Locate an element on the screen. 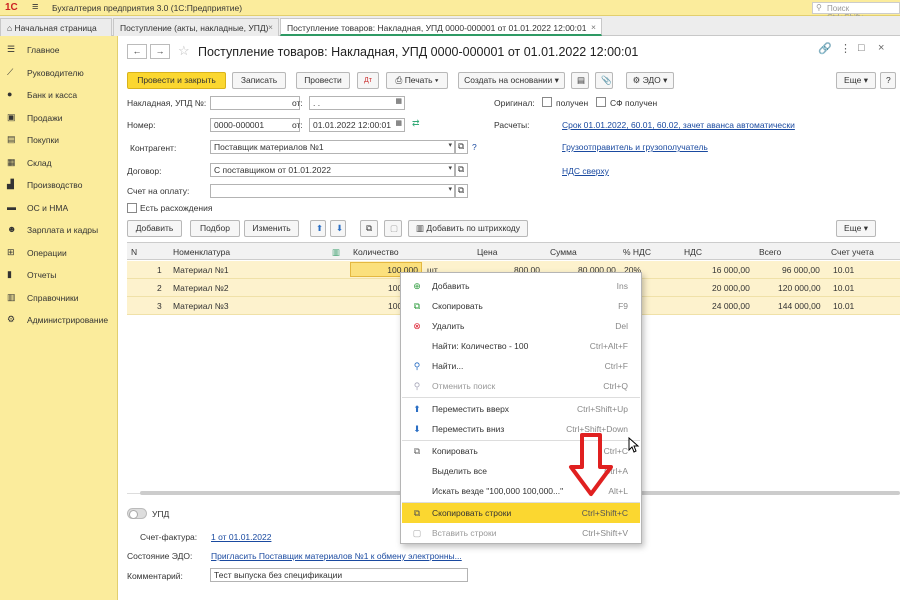 The width and height of the screenshot is (900, 600). col-item: Номенклатура is located at coordinates (201, 252).